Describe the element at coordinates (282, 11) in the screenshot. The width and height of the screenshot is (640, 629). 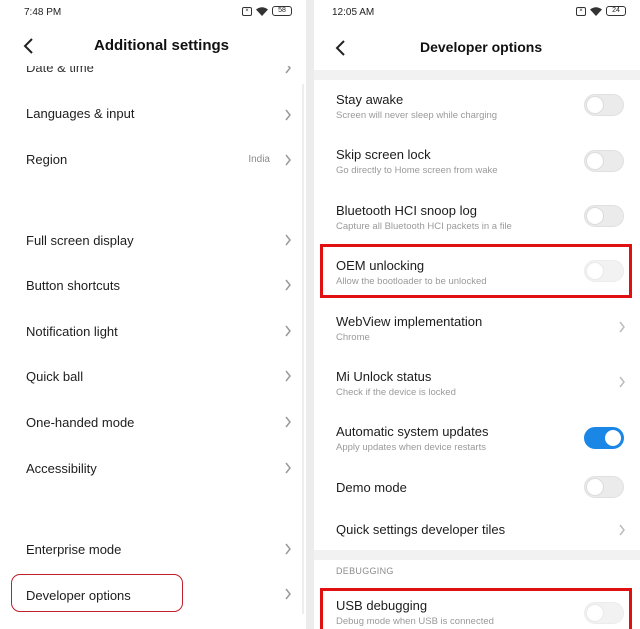
I see `battery-icon: 58` at that location.